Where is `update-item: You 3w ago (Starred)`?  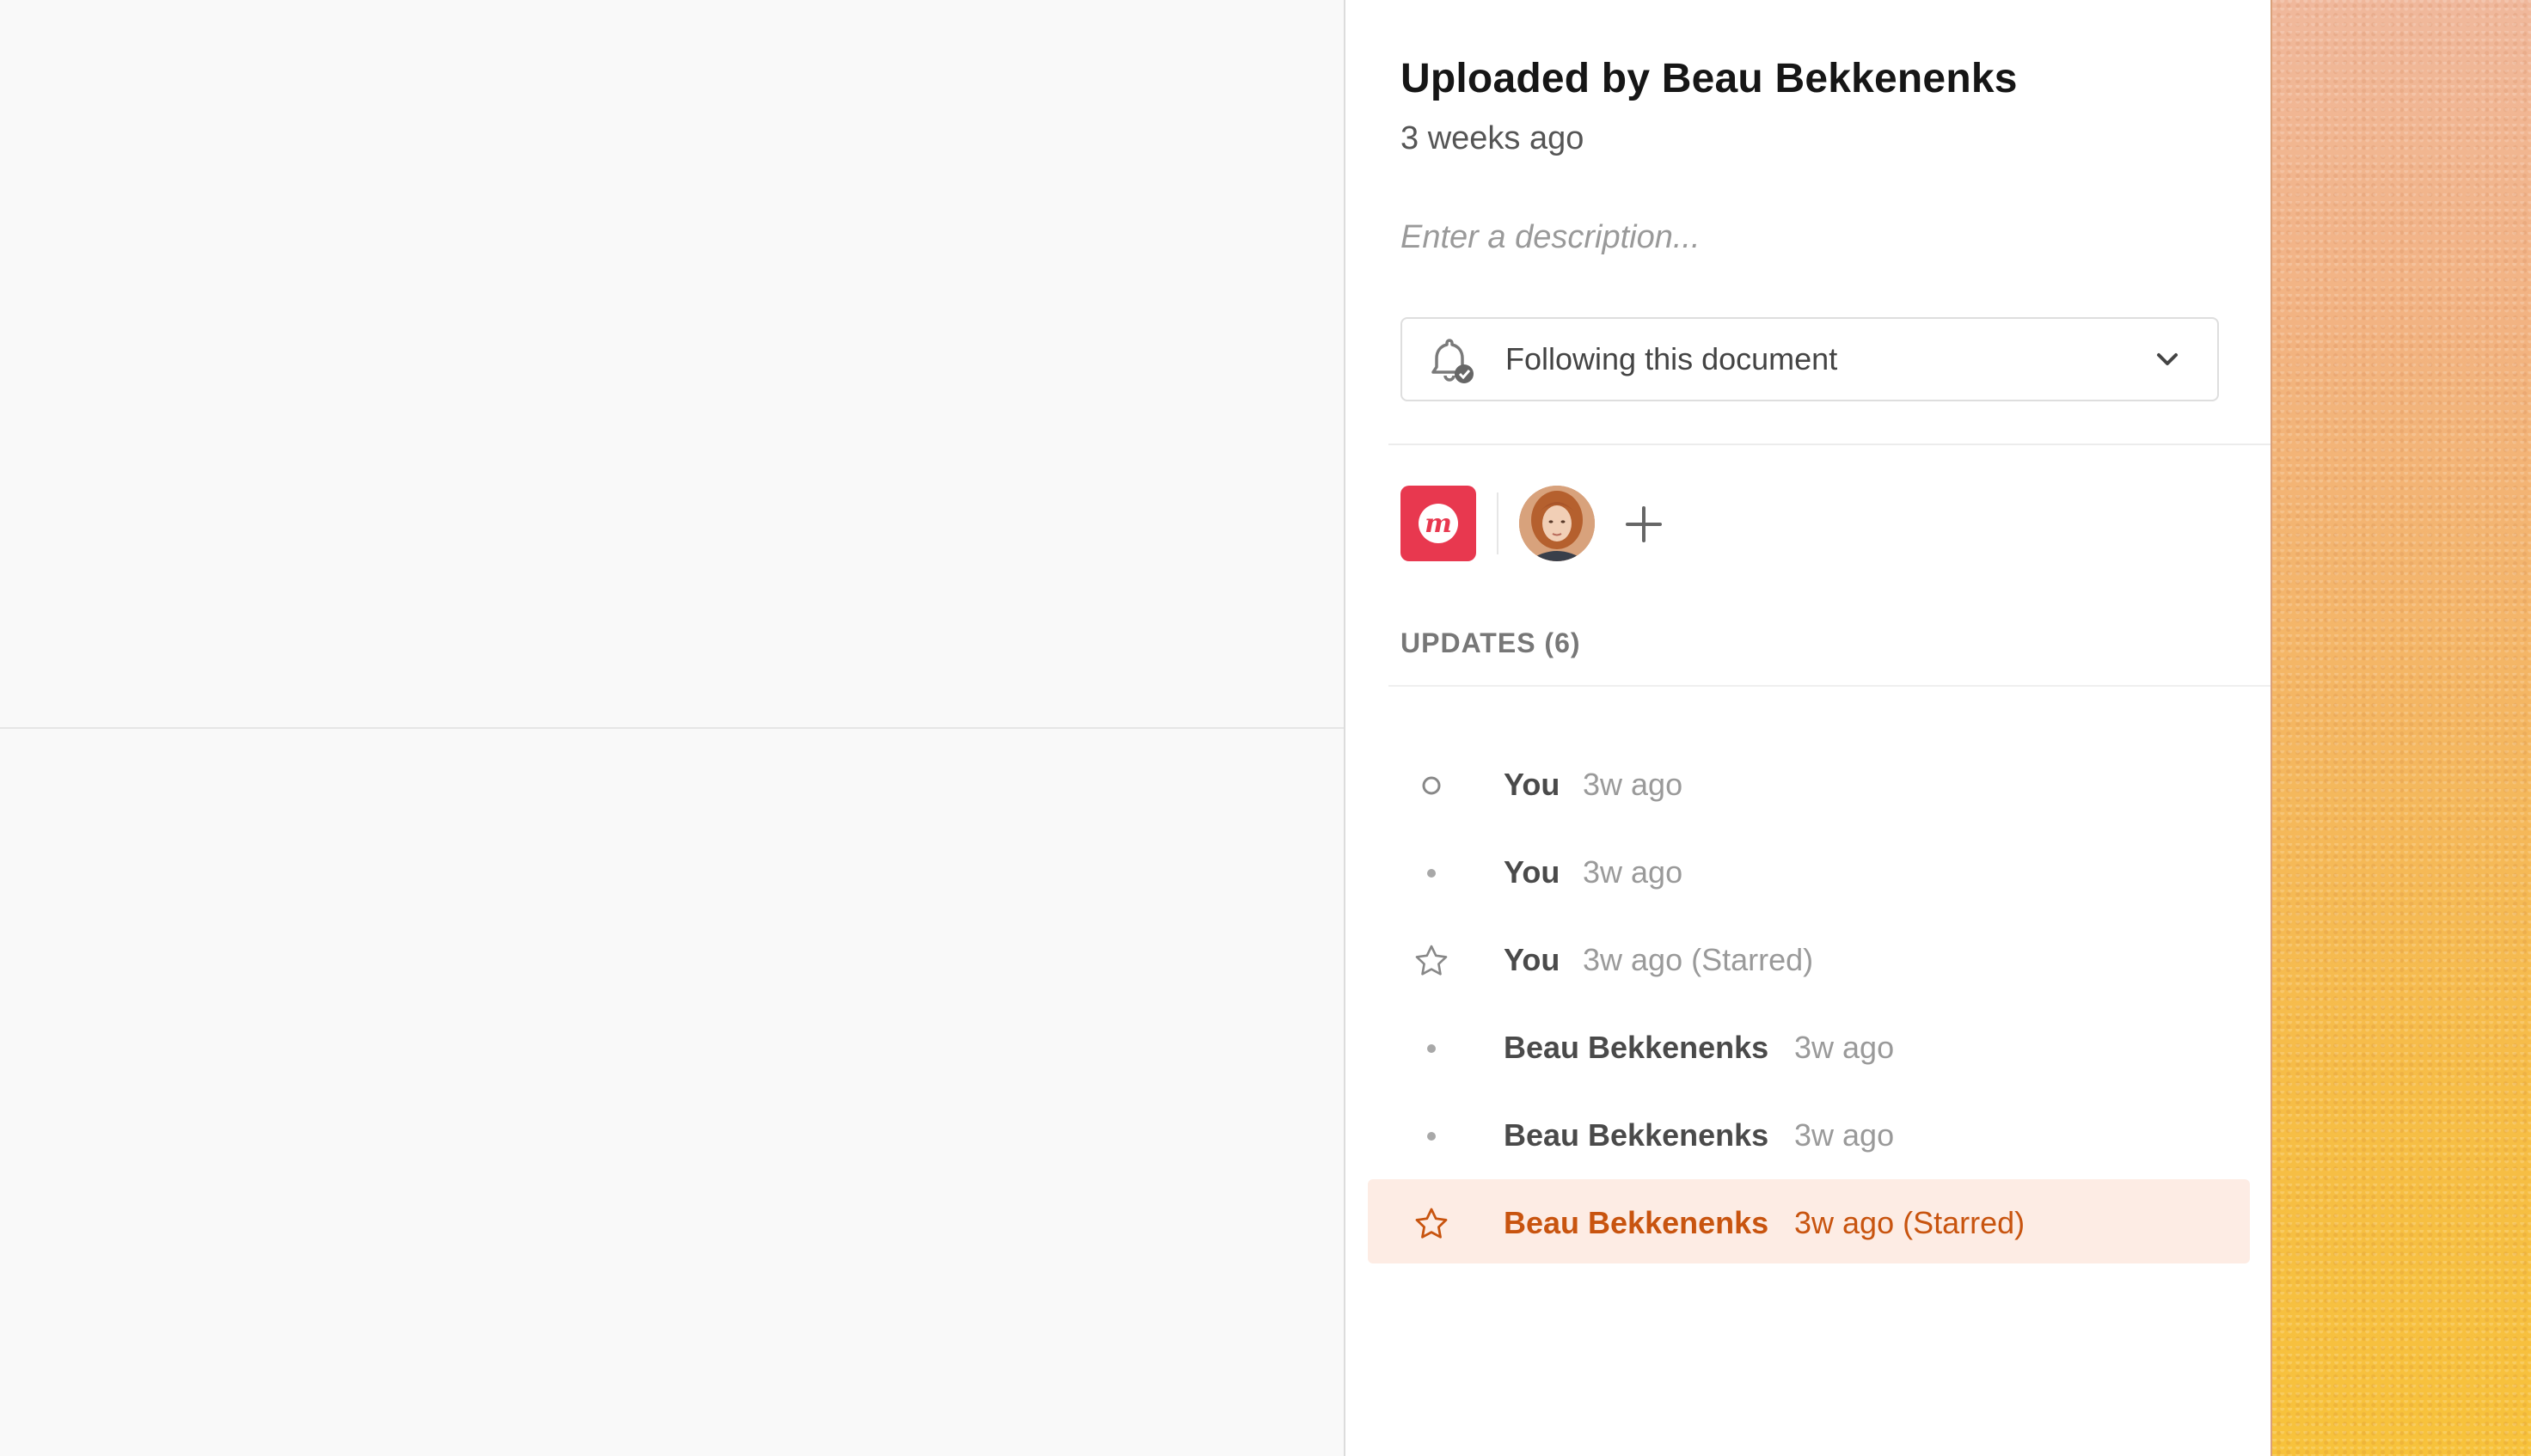 update-item: You 3w ago (Starred) is located at coordinates (1809, 958).